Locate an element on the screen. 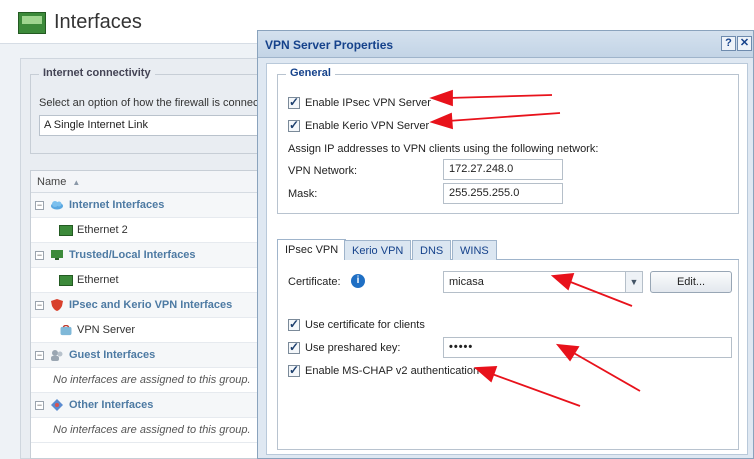  tab-kerio-vpn: Kerio VPN is located at coordinates (378, 250).